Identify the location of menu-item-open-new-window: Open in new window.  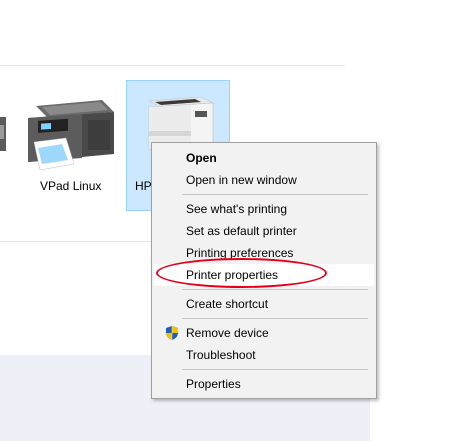
(264, 180).